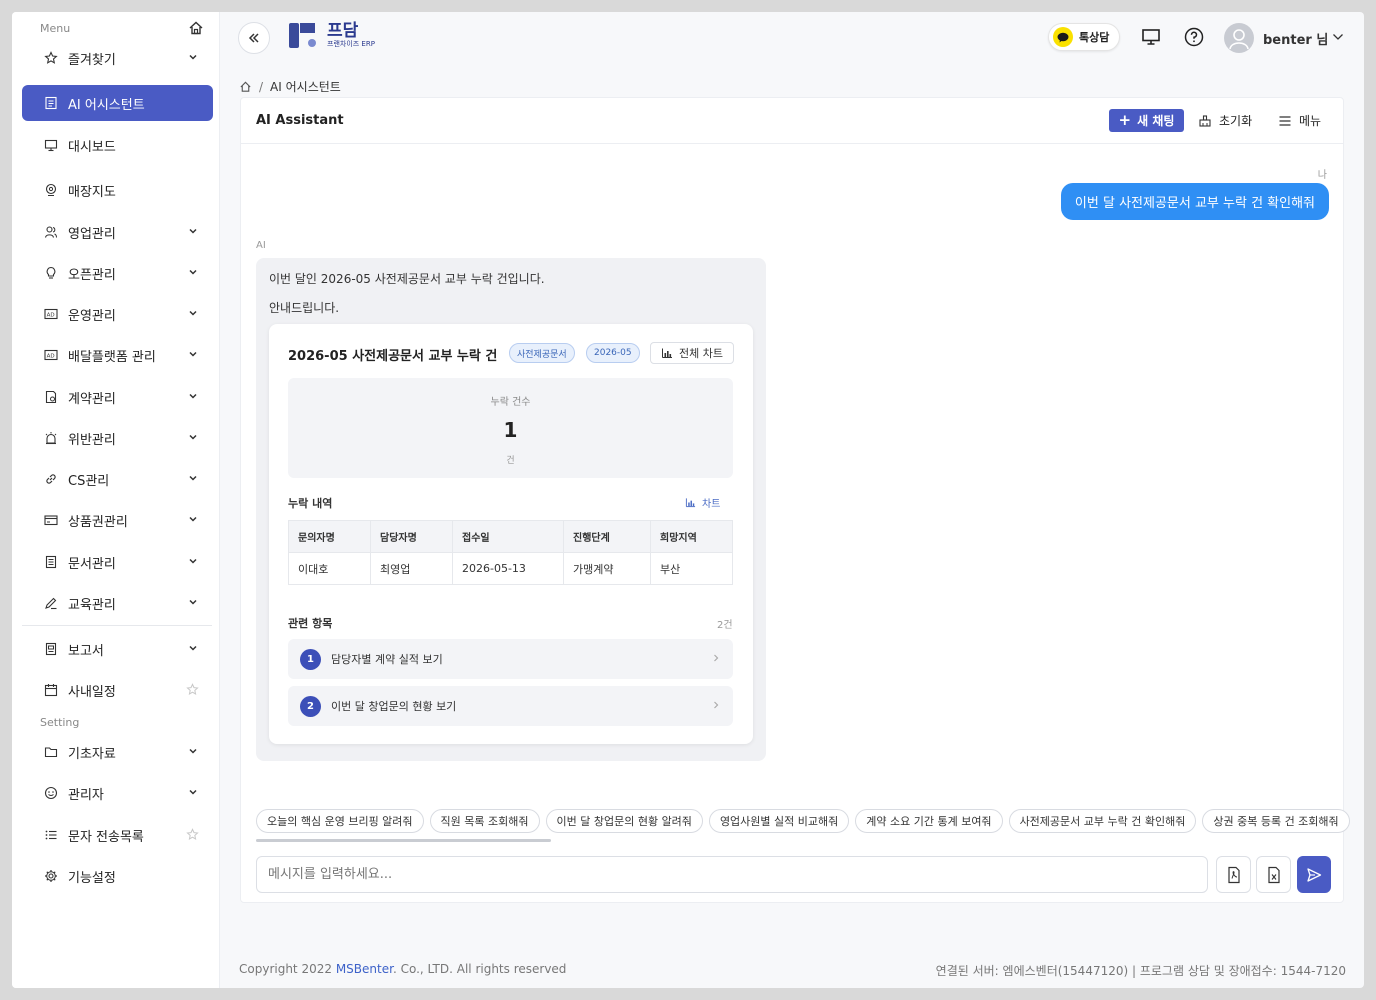 The image size is (1376, 1000). Describe the element at coordinates (1194, 37) in the screenshot. I see `help-button` at that location.